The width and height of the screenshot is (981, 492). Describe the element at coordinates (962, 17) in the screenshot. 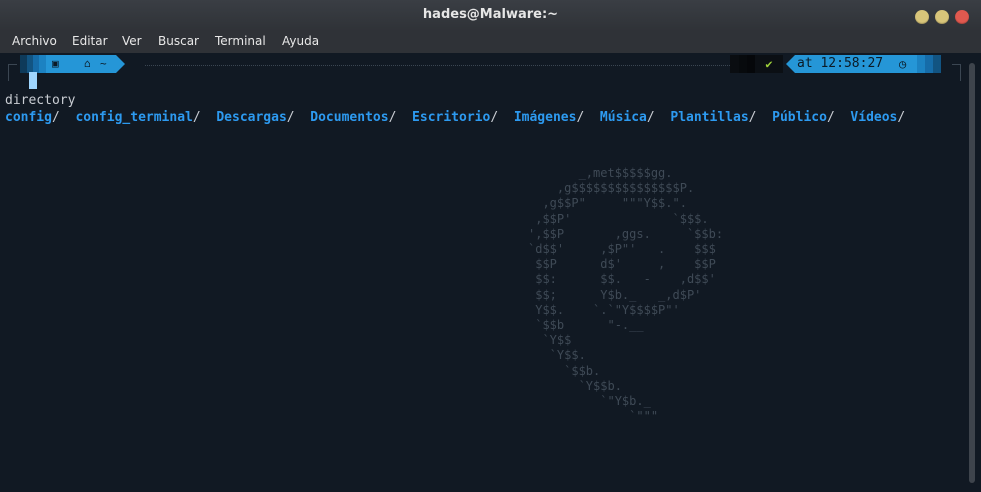

I see `close-button` at that location.